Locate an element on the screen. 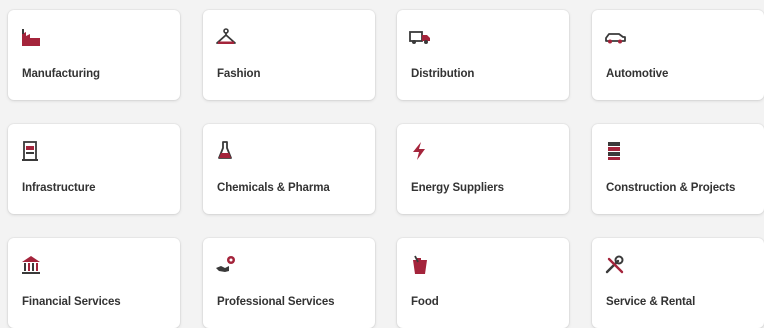  industry-card-chemicals-pharma: Chemicals & Pharma is located at coordinates (289, 169).